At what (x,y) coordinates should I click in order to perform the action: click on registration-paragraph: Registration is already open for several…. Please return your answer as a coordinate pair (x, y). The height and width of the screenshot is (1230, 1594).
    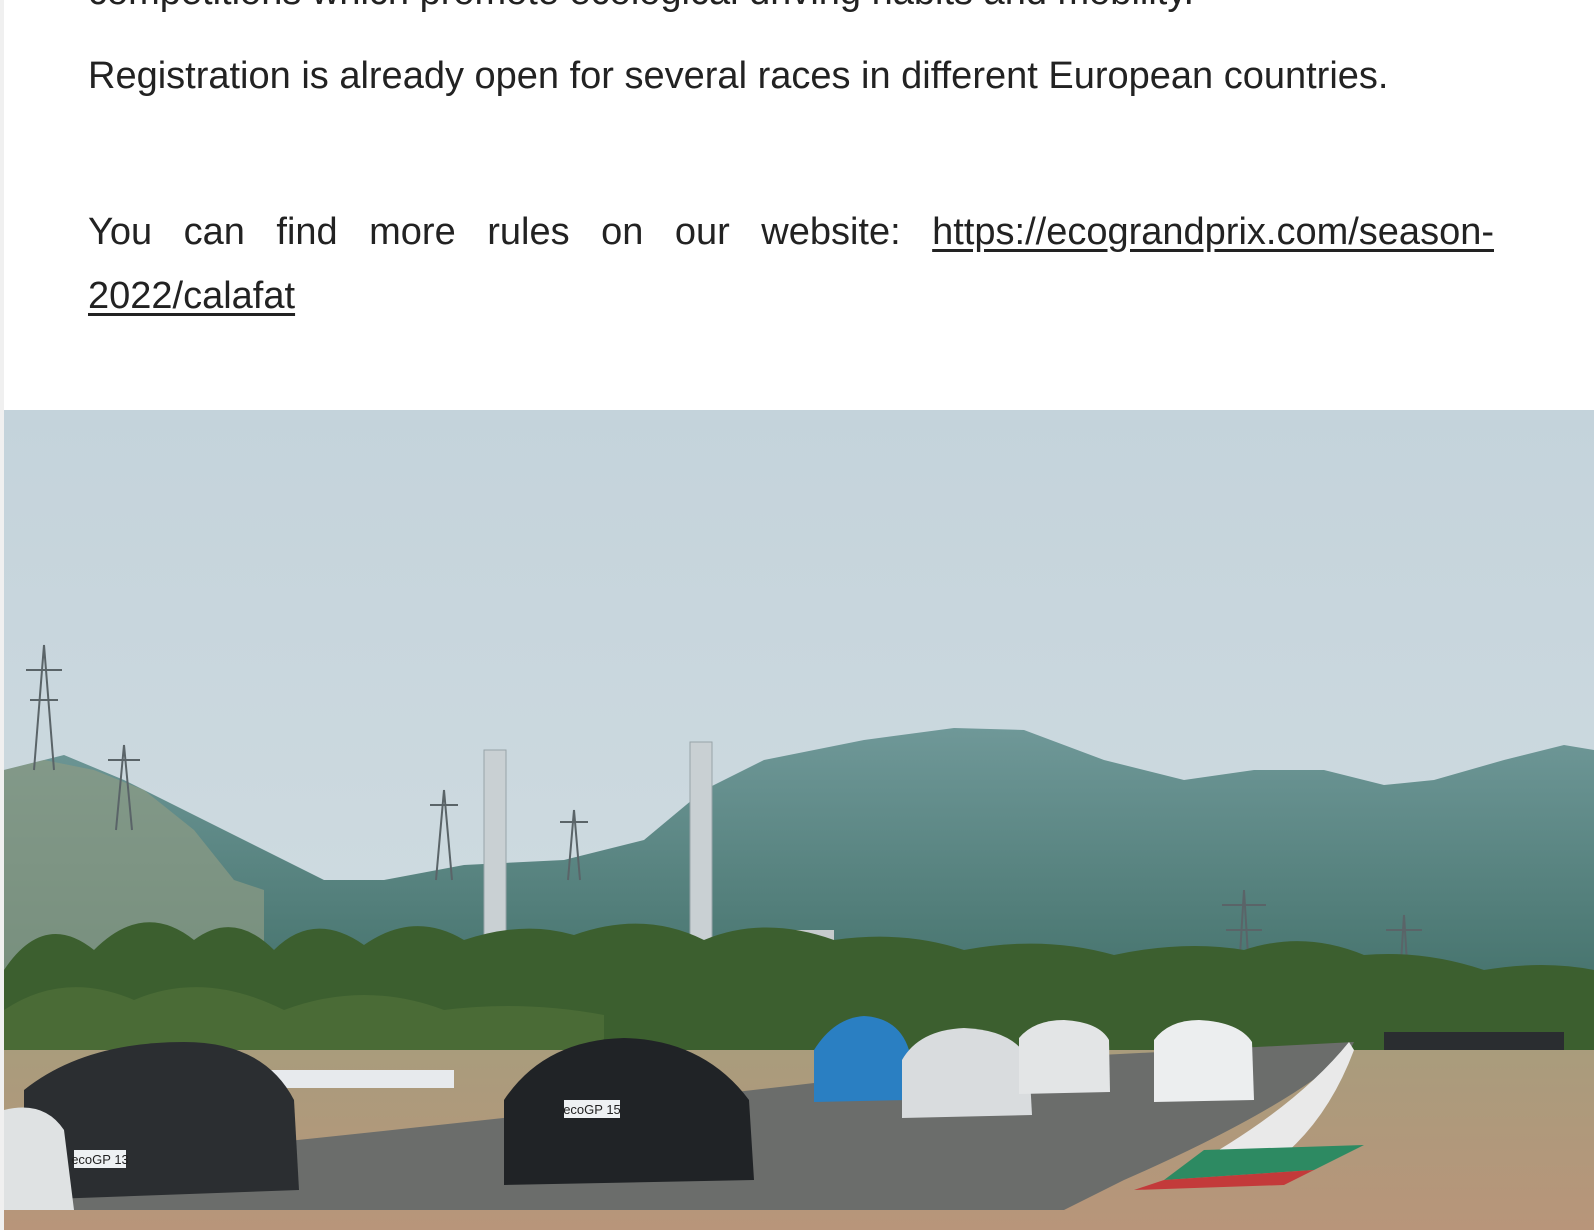
    Looking at the image, I should click on (738, 76).